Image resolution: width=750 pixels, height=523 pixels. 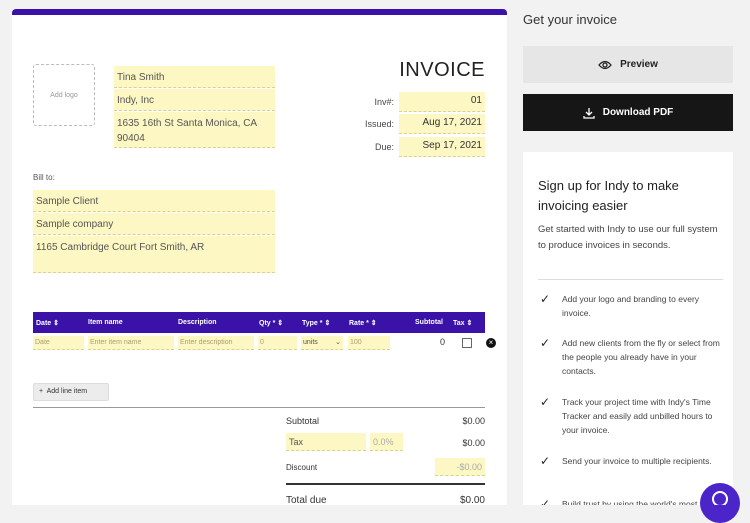 I want to click on line-date-input: Date, so click(x=58, y=343).